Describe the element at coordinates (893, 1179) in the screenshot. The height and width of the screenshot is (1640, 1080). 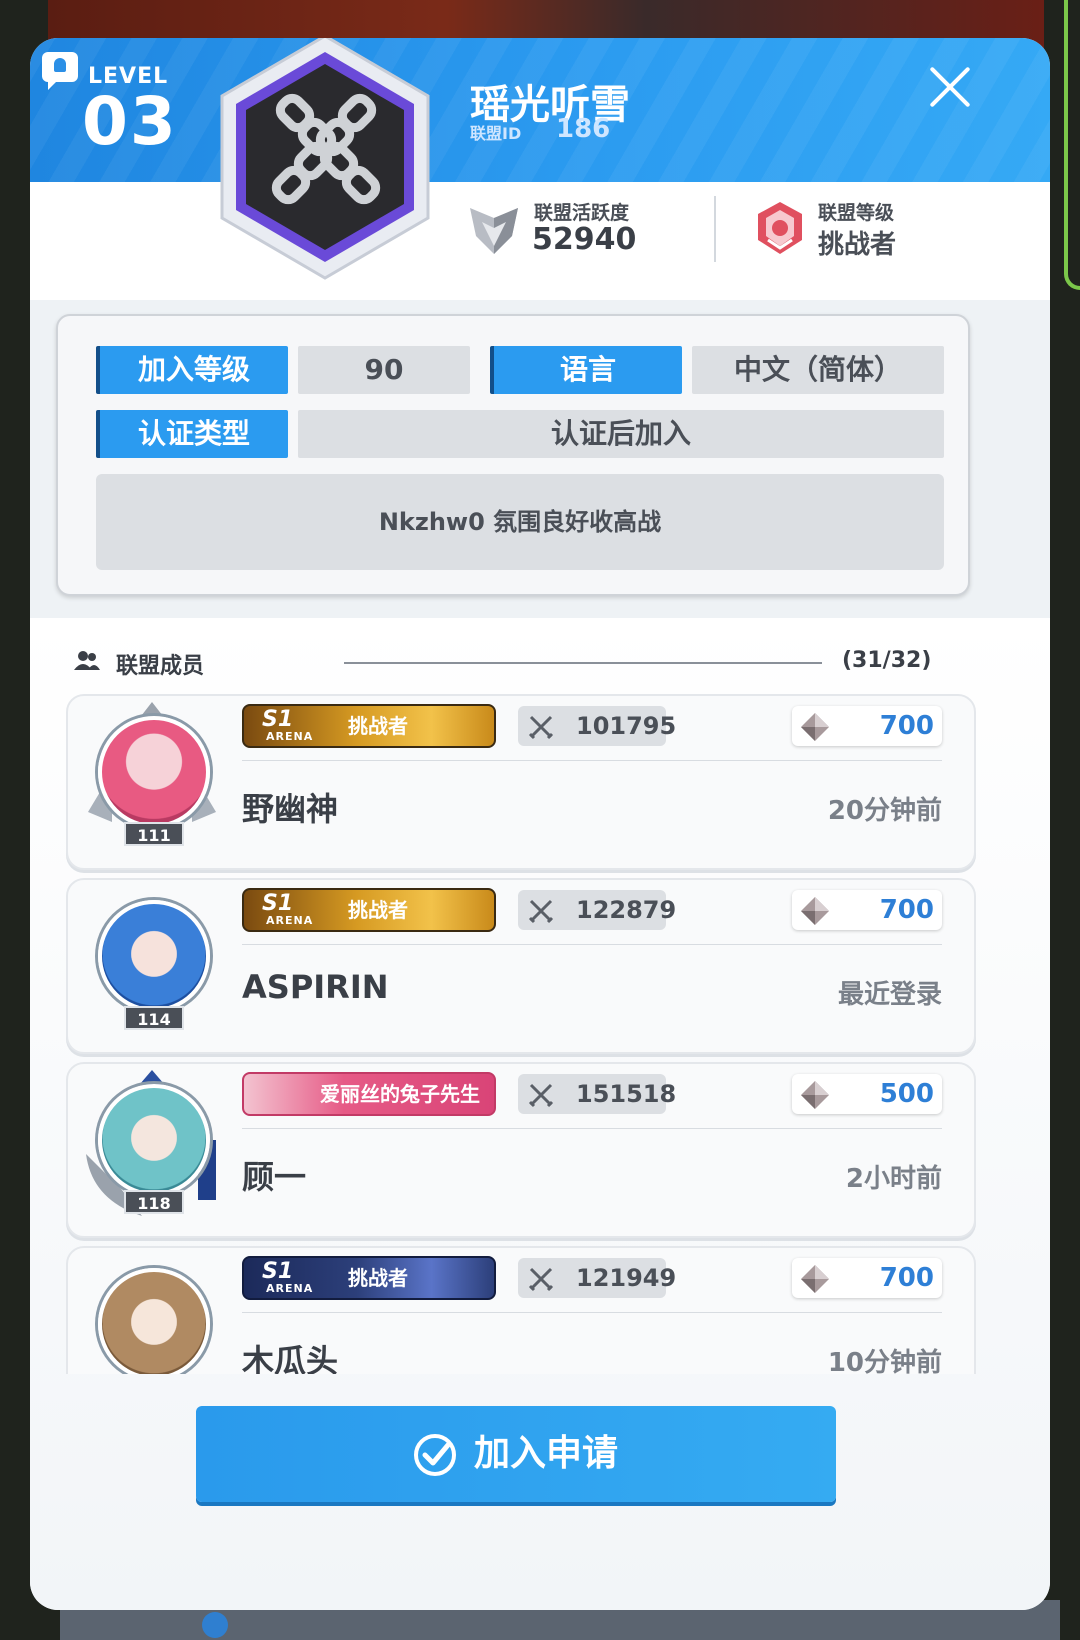
I see `last-login: 2小时前` at that location.